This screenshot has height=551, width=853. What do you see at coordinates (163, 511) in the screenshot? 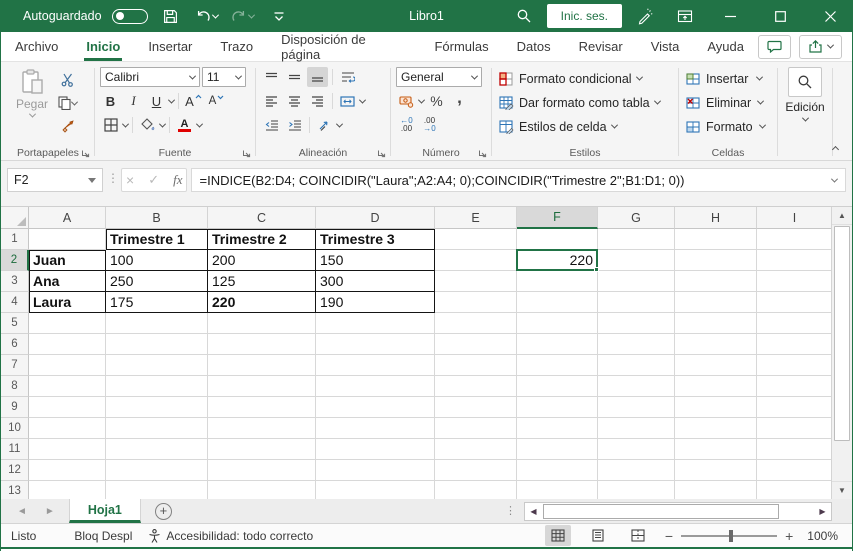
I see `new-sheet-icon: +` at bounding box center [163, 511].